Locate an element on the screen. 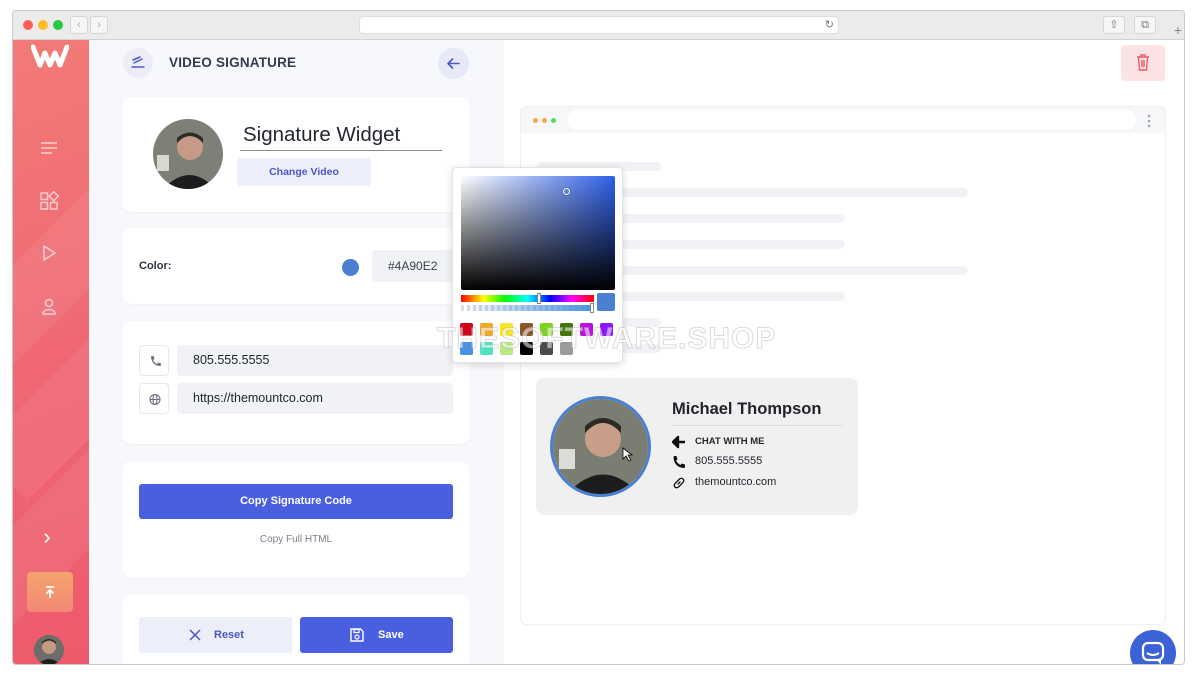 This screenshot has height=677, width=1197. globe-icon is located at coordinates (155, 399).